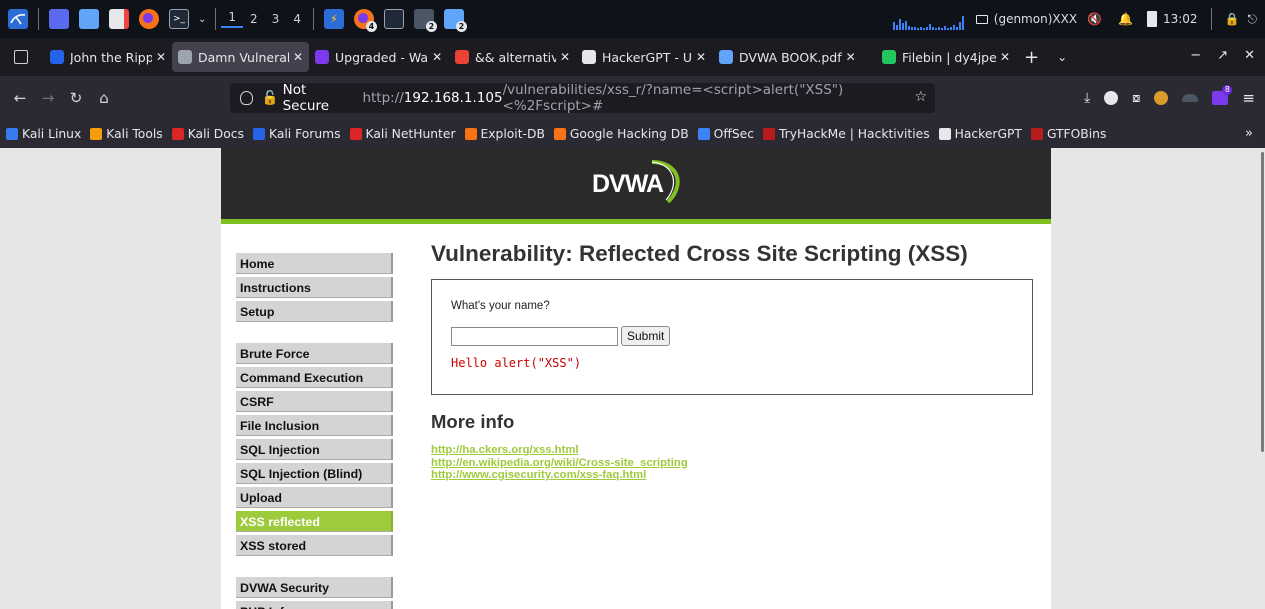 This screenshot has width=1265, height=609. I want to click on bookmark-item: Kali Docs, so click(207, 134).